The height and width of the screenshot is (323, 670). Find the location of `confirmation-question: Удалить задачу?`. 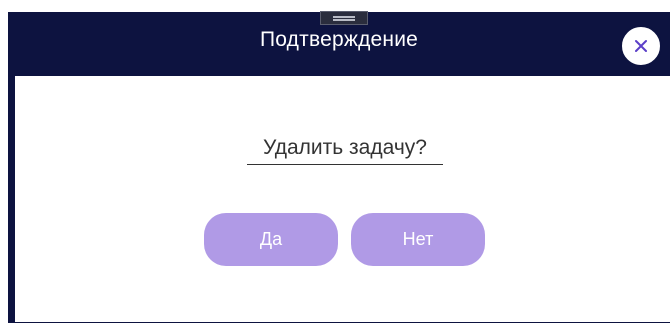

confirmation-question: Удалить задачу? is located at coordinates (345, 150).